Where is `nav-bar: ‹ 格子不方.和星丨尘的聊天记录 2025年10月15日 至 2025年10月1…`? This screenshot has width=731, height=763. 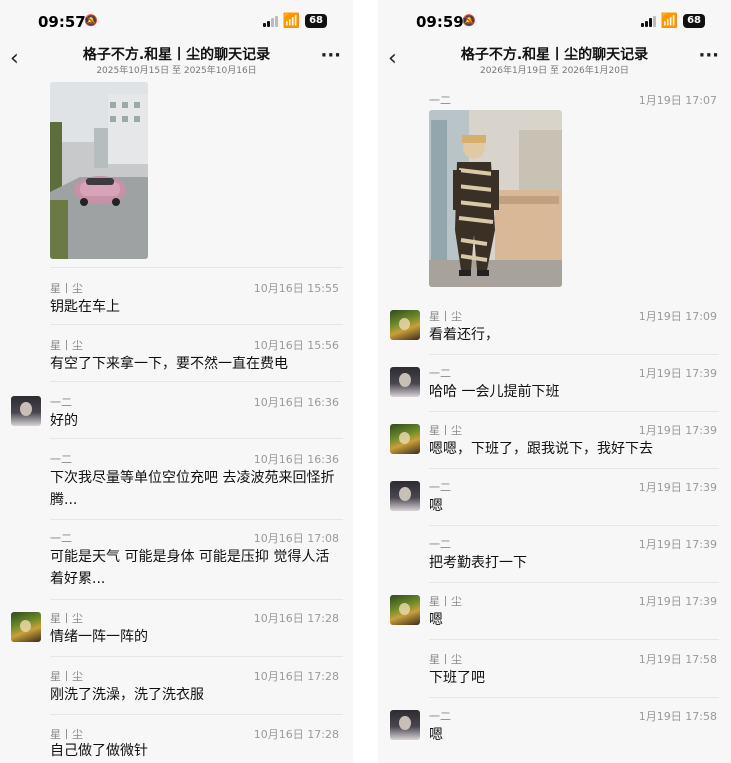 nav-bar: ‹ 格子不方.和星丨尘的聊天记录 2025年10月15日 至 2025年10月1… is located at coordinates (176, 61).